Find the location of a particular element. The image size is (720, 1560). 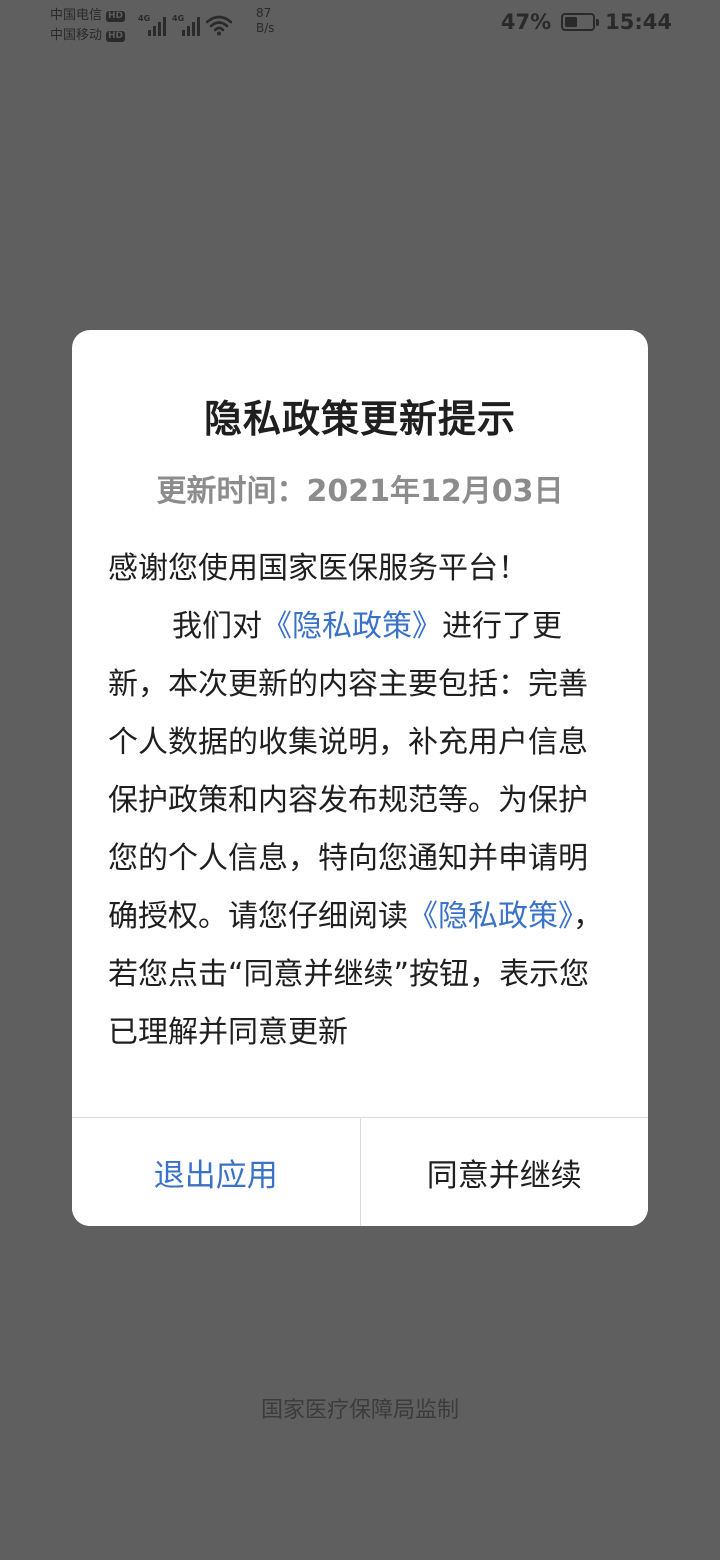

status-bar: 中国电信 HD 中国移动 HD 4G 4G 87 B/s 47% 15:44 is located at coordinates (360, 26).